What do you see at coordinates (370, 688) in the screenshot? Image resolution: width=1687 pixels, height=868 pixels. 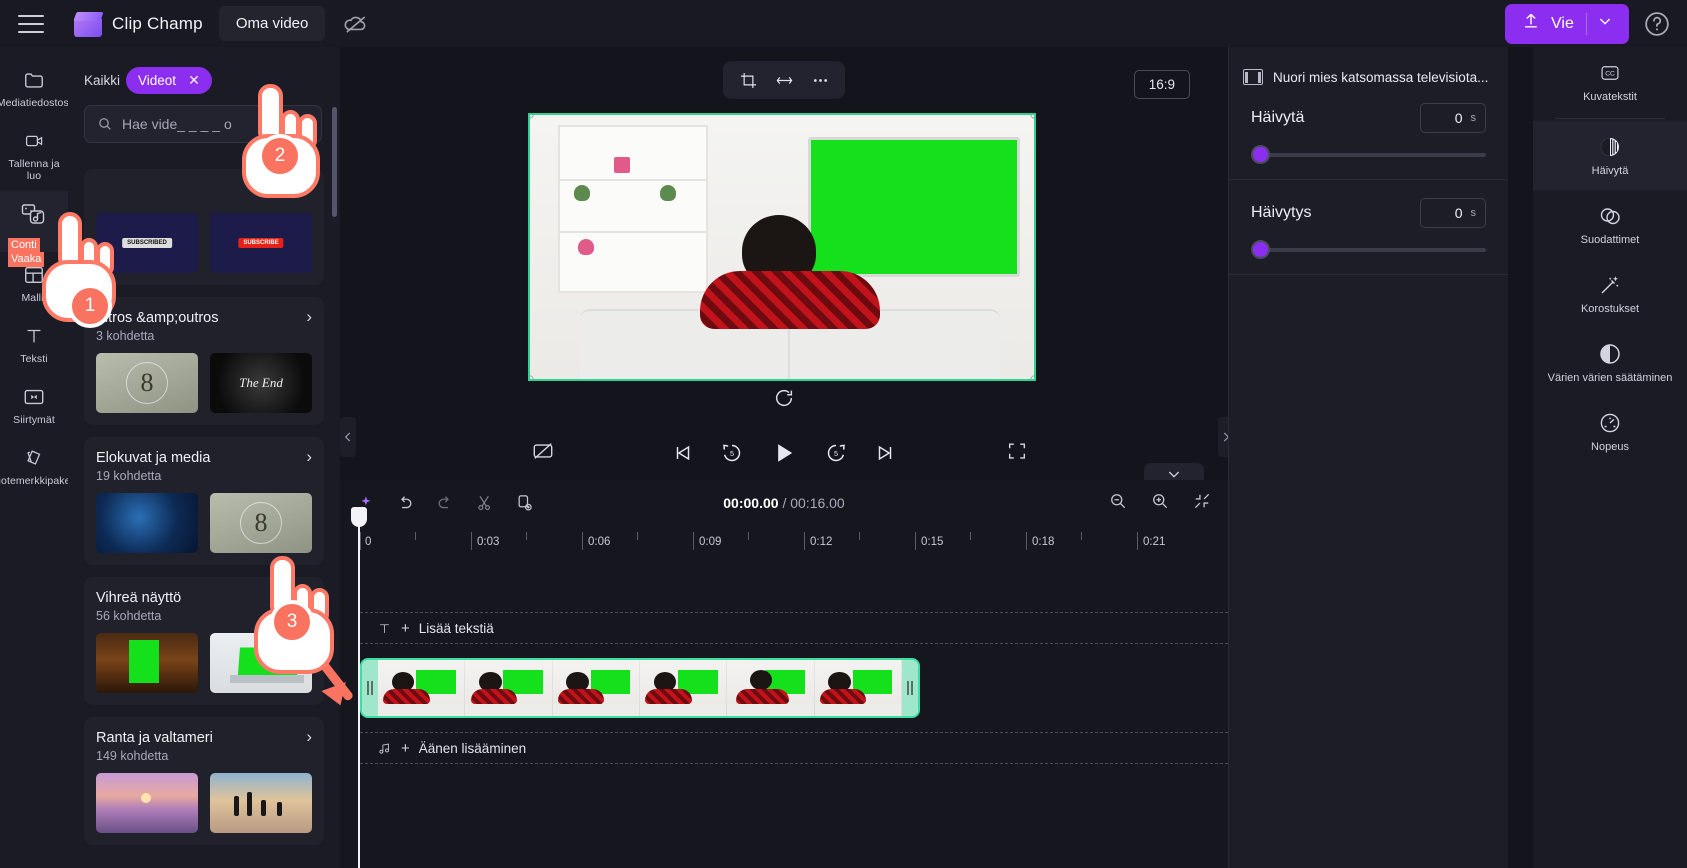 I see `clip-trim-left` at bounding box center [370, 688].